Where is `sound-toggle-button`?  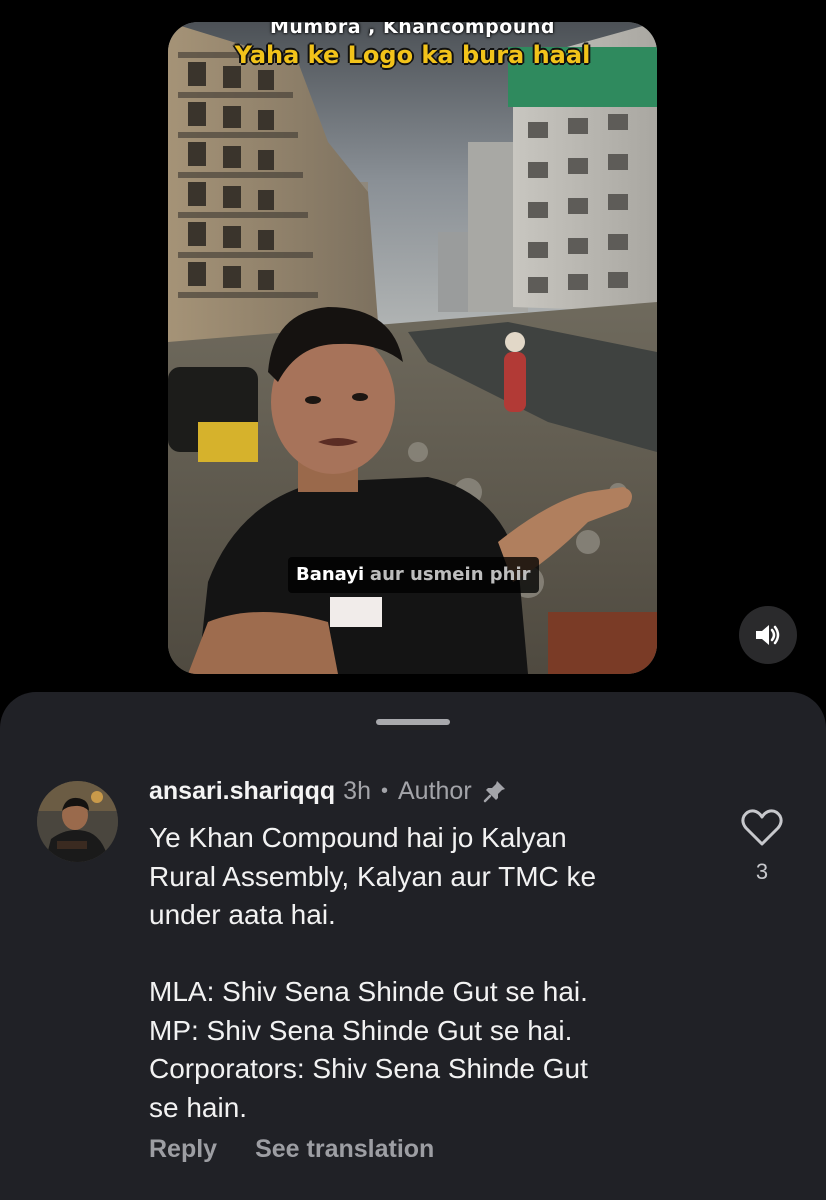
sound-toggle-button is located at coordinates (768, 635).